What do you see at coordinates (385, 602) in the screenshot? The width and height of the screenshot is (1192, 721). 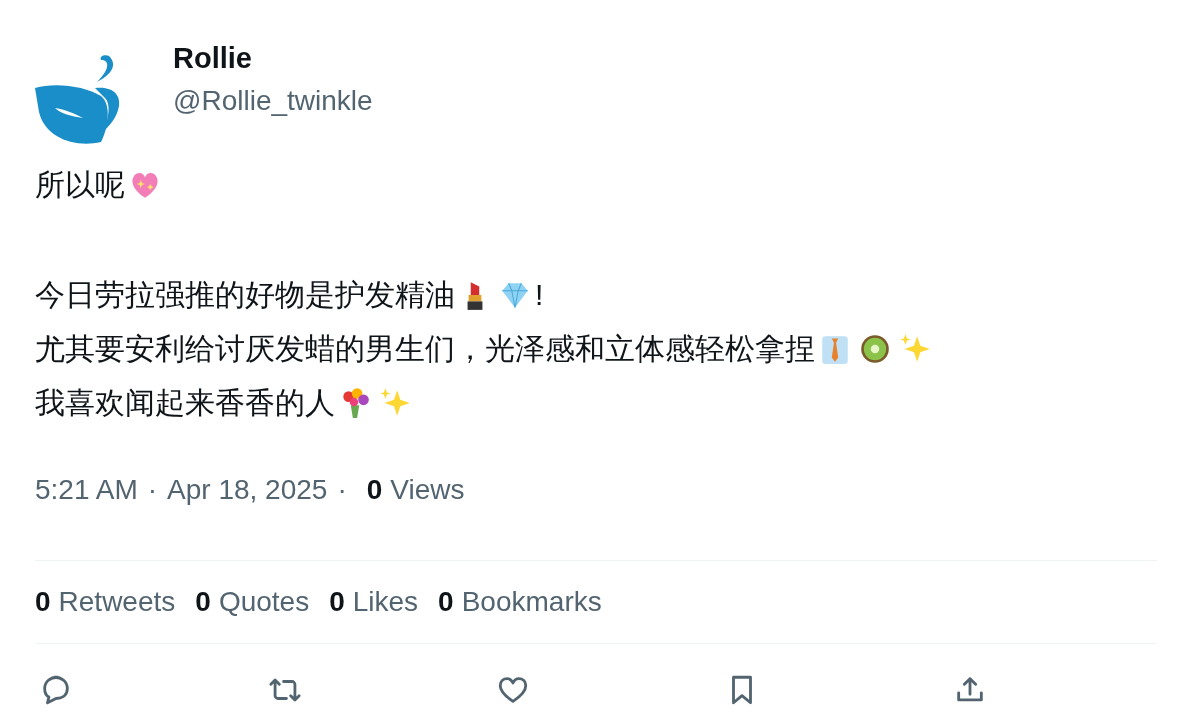 I see `stat-label: Likes` at bounding box center [385, 602].